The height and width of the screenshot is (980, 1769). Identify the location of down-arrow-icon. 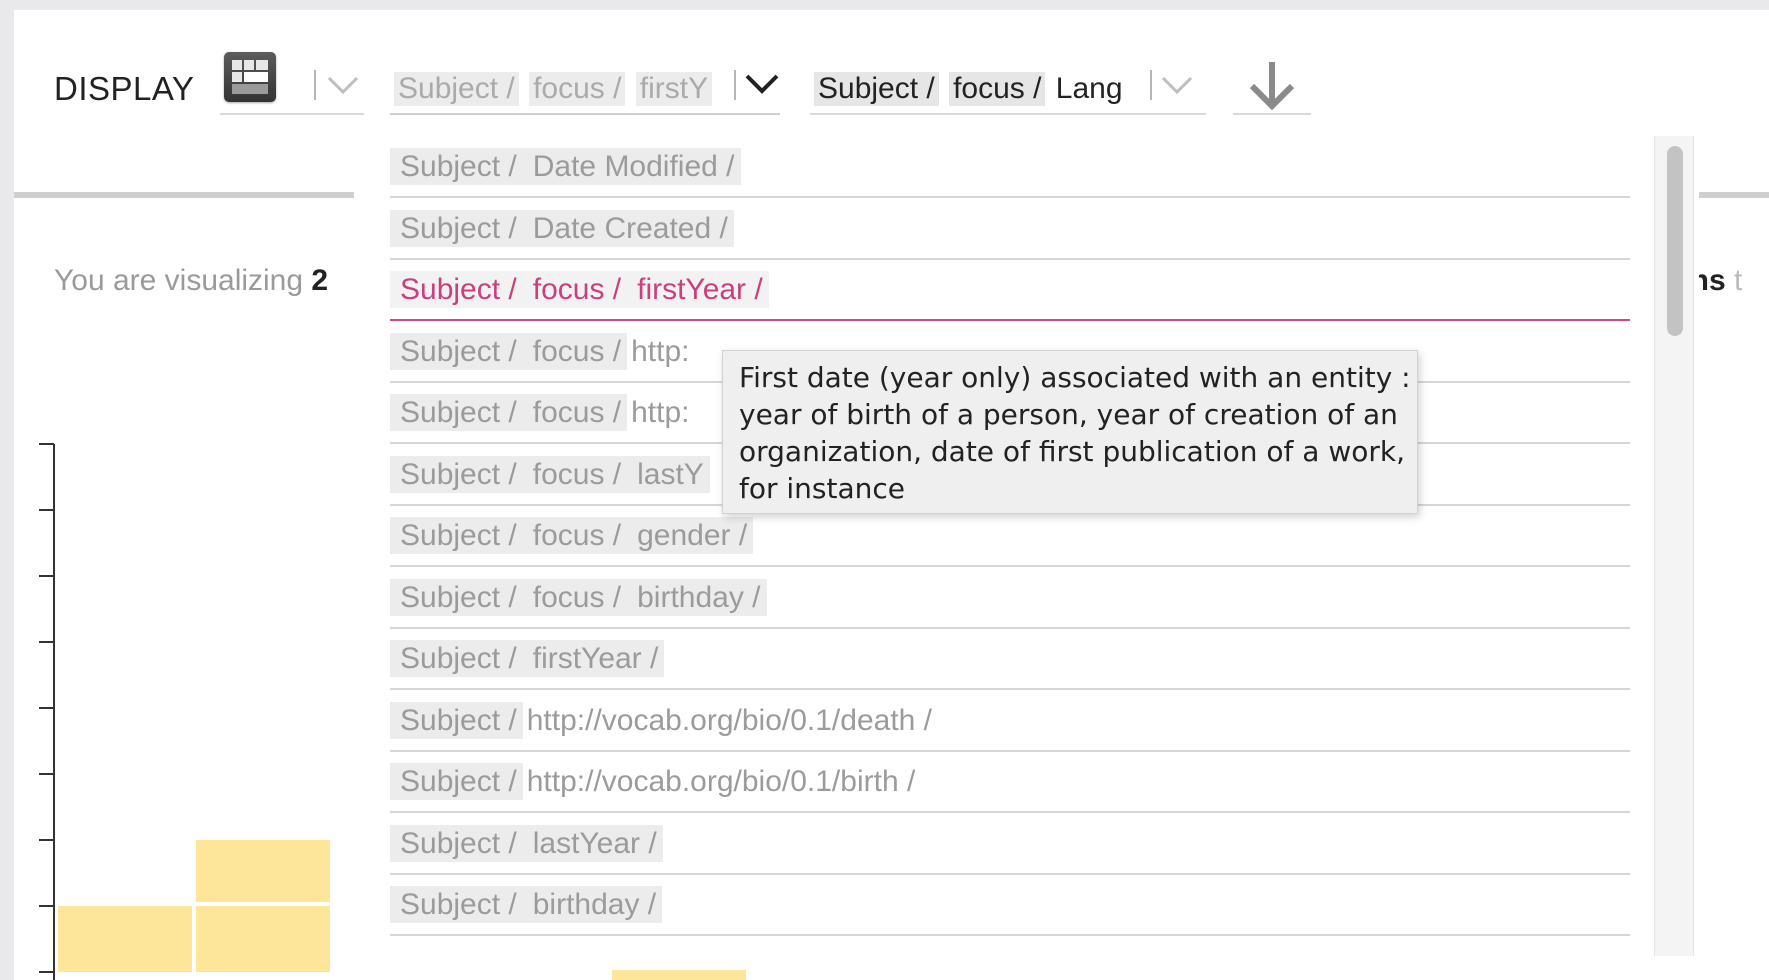
(1272, 86).